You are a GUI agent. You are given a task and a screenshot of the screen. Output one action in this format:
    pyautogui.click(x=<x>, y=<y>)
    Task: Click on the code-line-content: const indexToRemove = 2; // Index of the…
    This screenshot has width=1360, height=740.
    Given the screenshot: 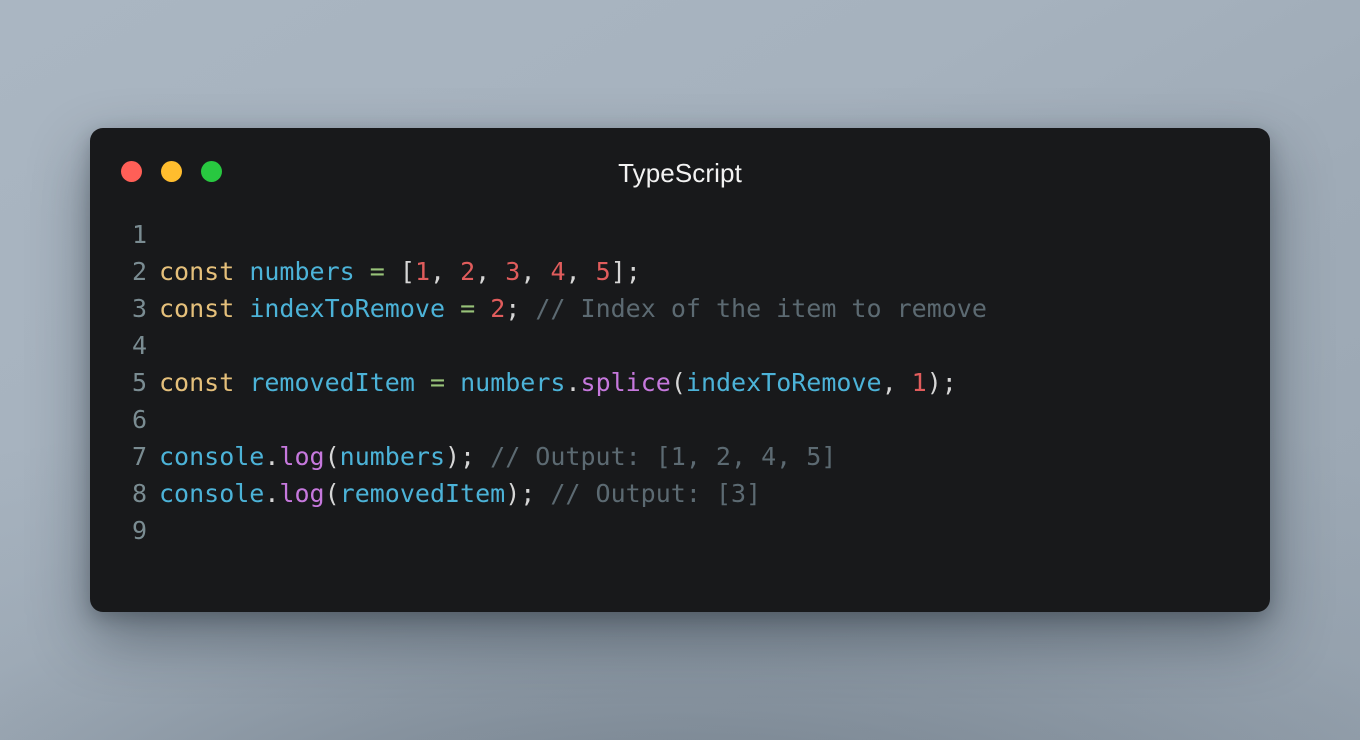 What is the action you would take?
    pyautogui.click(x=714, y=308)
    